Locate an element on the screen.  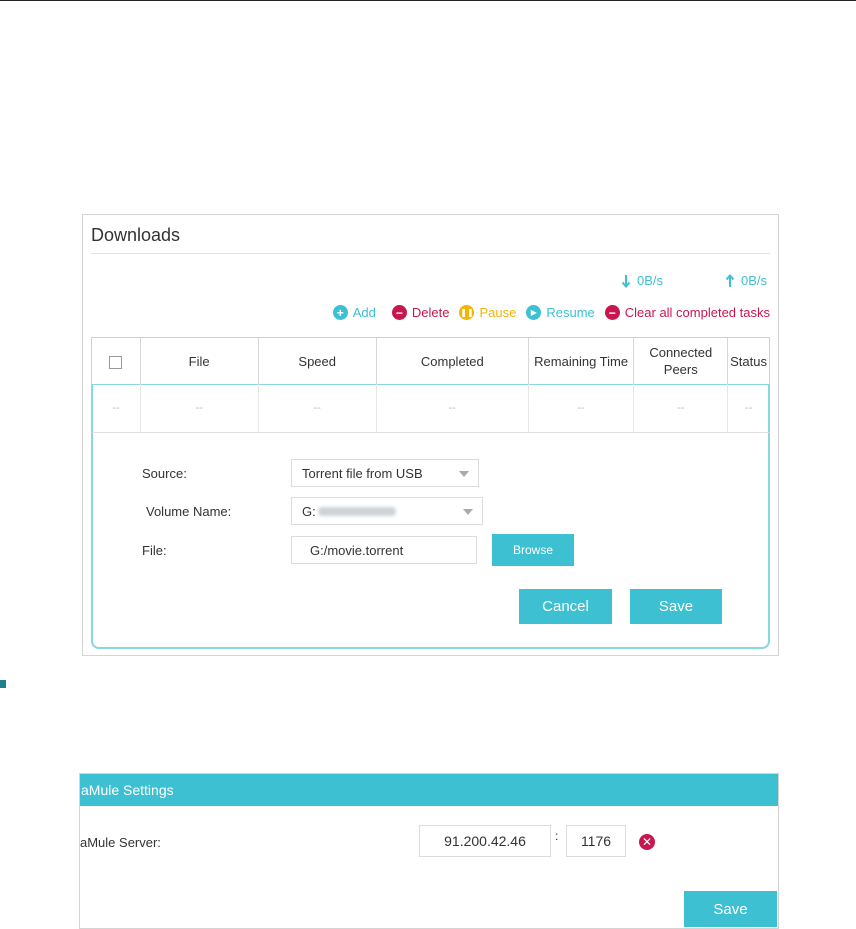
top-rule is located at coordinates (428, 0).